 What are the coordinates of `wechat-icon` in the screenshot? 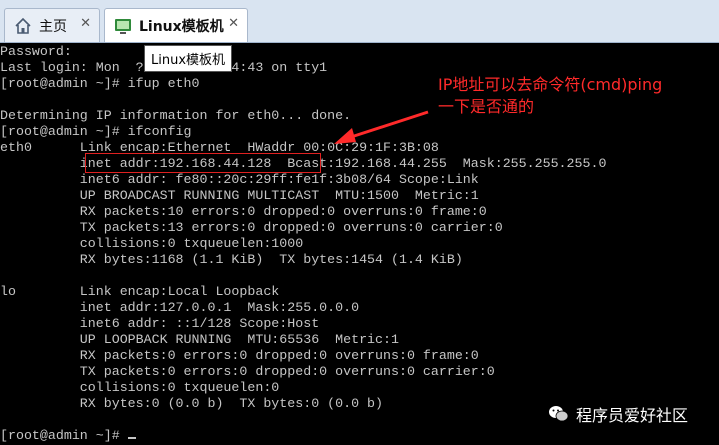 It's located at (559, 414).